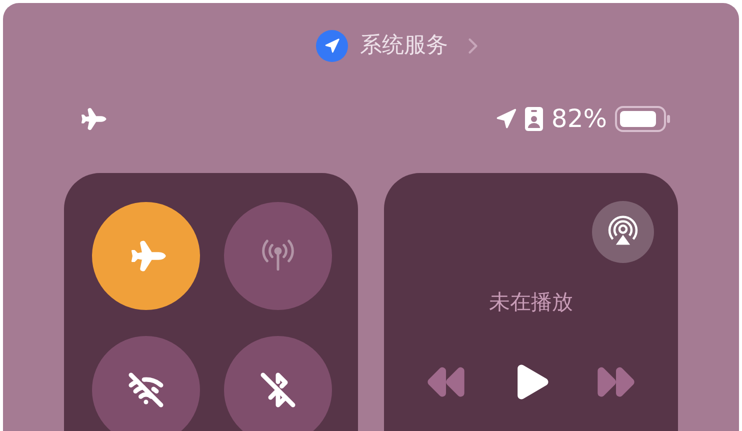 The width and height of the screenshot is (742, 431). I want to click on id-badge-icon, so click(534, 119).